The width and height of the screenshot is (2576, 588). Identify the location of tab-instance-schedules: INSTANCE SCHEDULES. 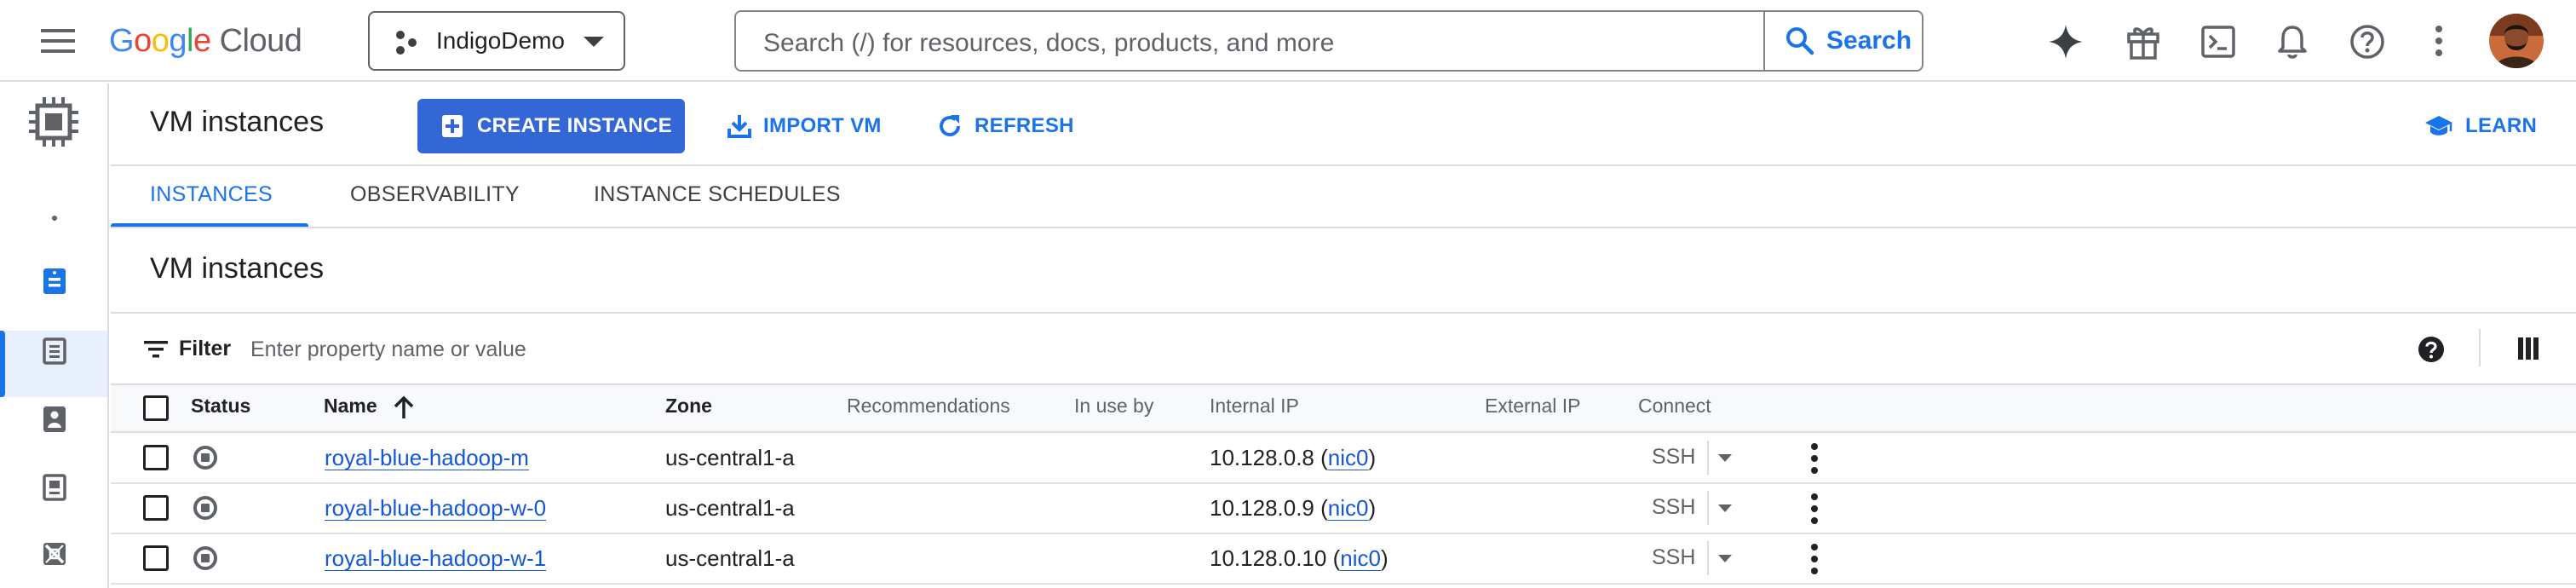
(718, 194).